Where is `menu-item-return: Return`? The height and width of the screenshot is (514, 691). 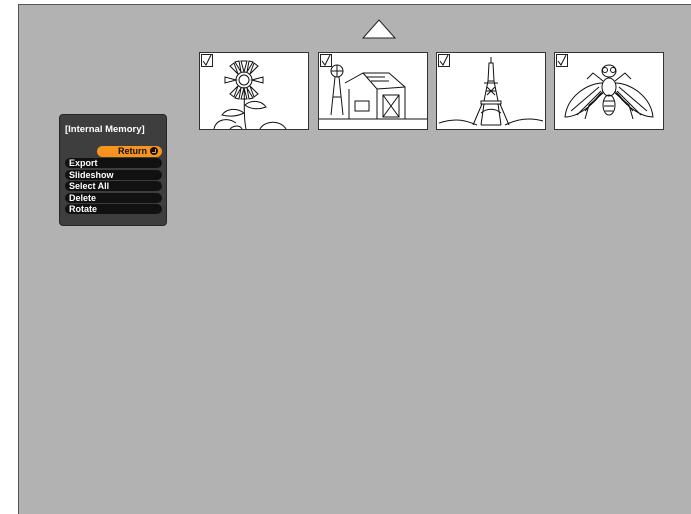
menu-item-return: Return is located at coordinates (129, 151).